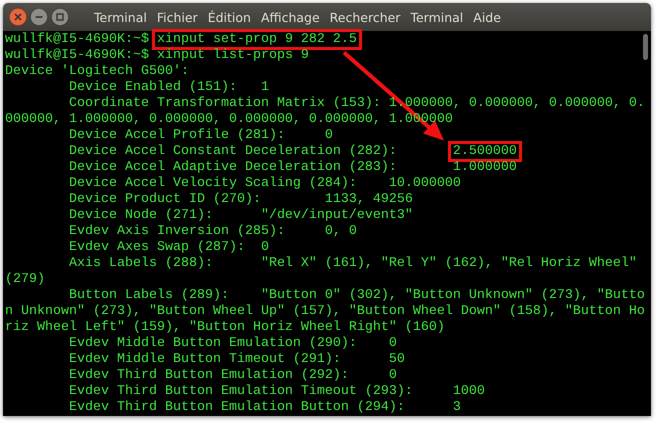 The image size is (656, 428). What do you see at coordinates (353, 264) in the screenshot?
I see `terminal-line: Axis Labels (288): "Rel X" (161), "Rel Y" (162), "Rel Horiz Wheel"` at bounding box center [353, 264].